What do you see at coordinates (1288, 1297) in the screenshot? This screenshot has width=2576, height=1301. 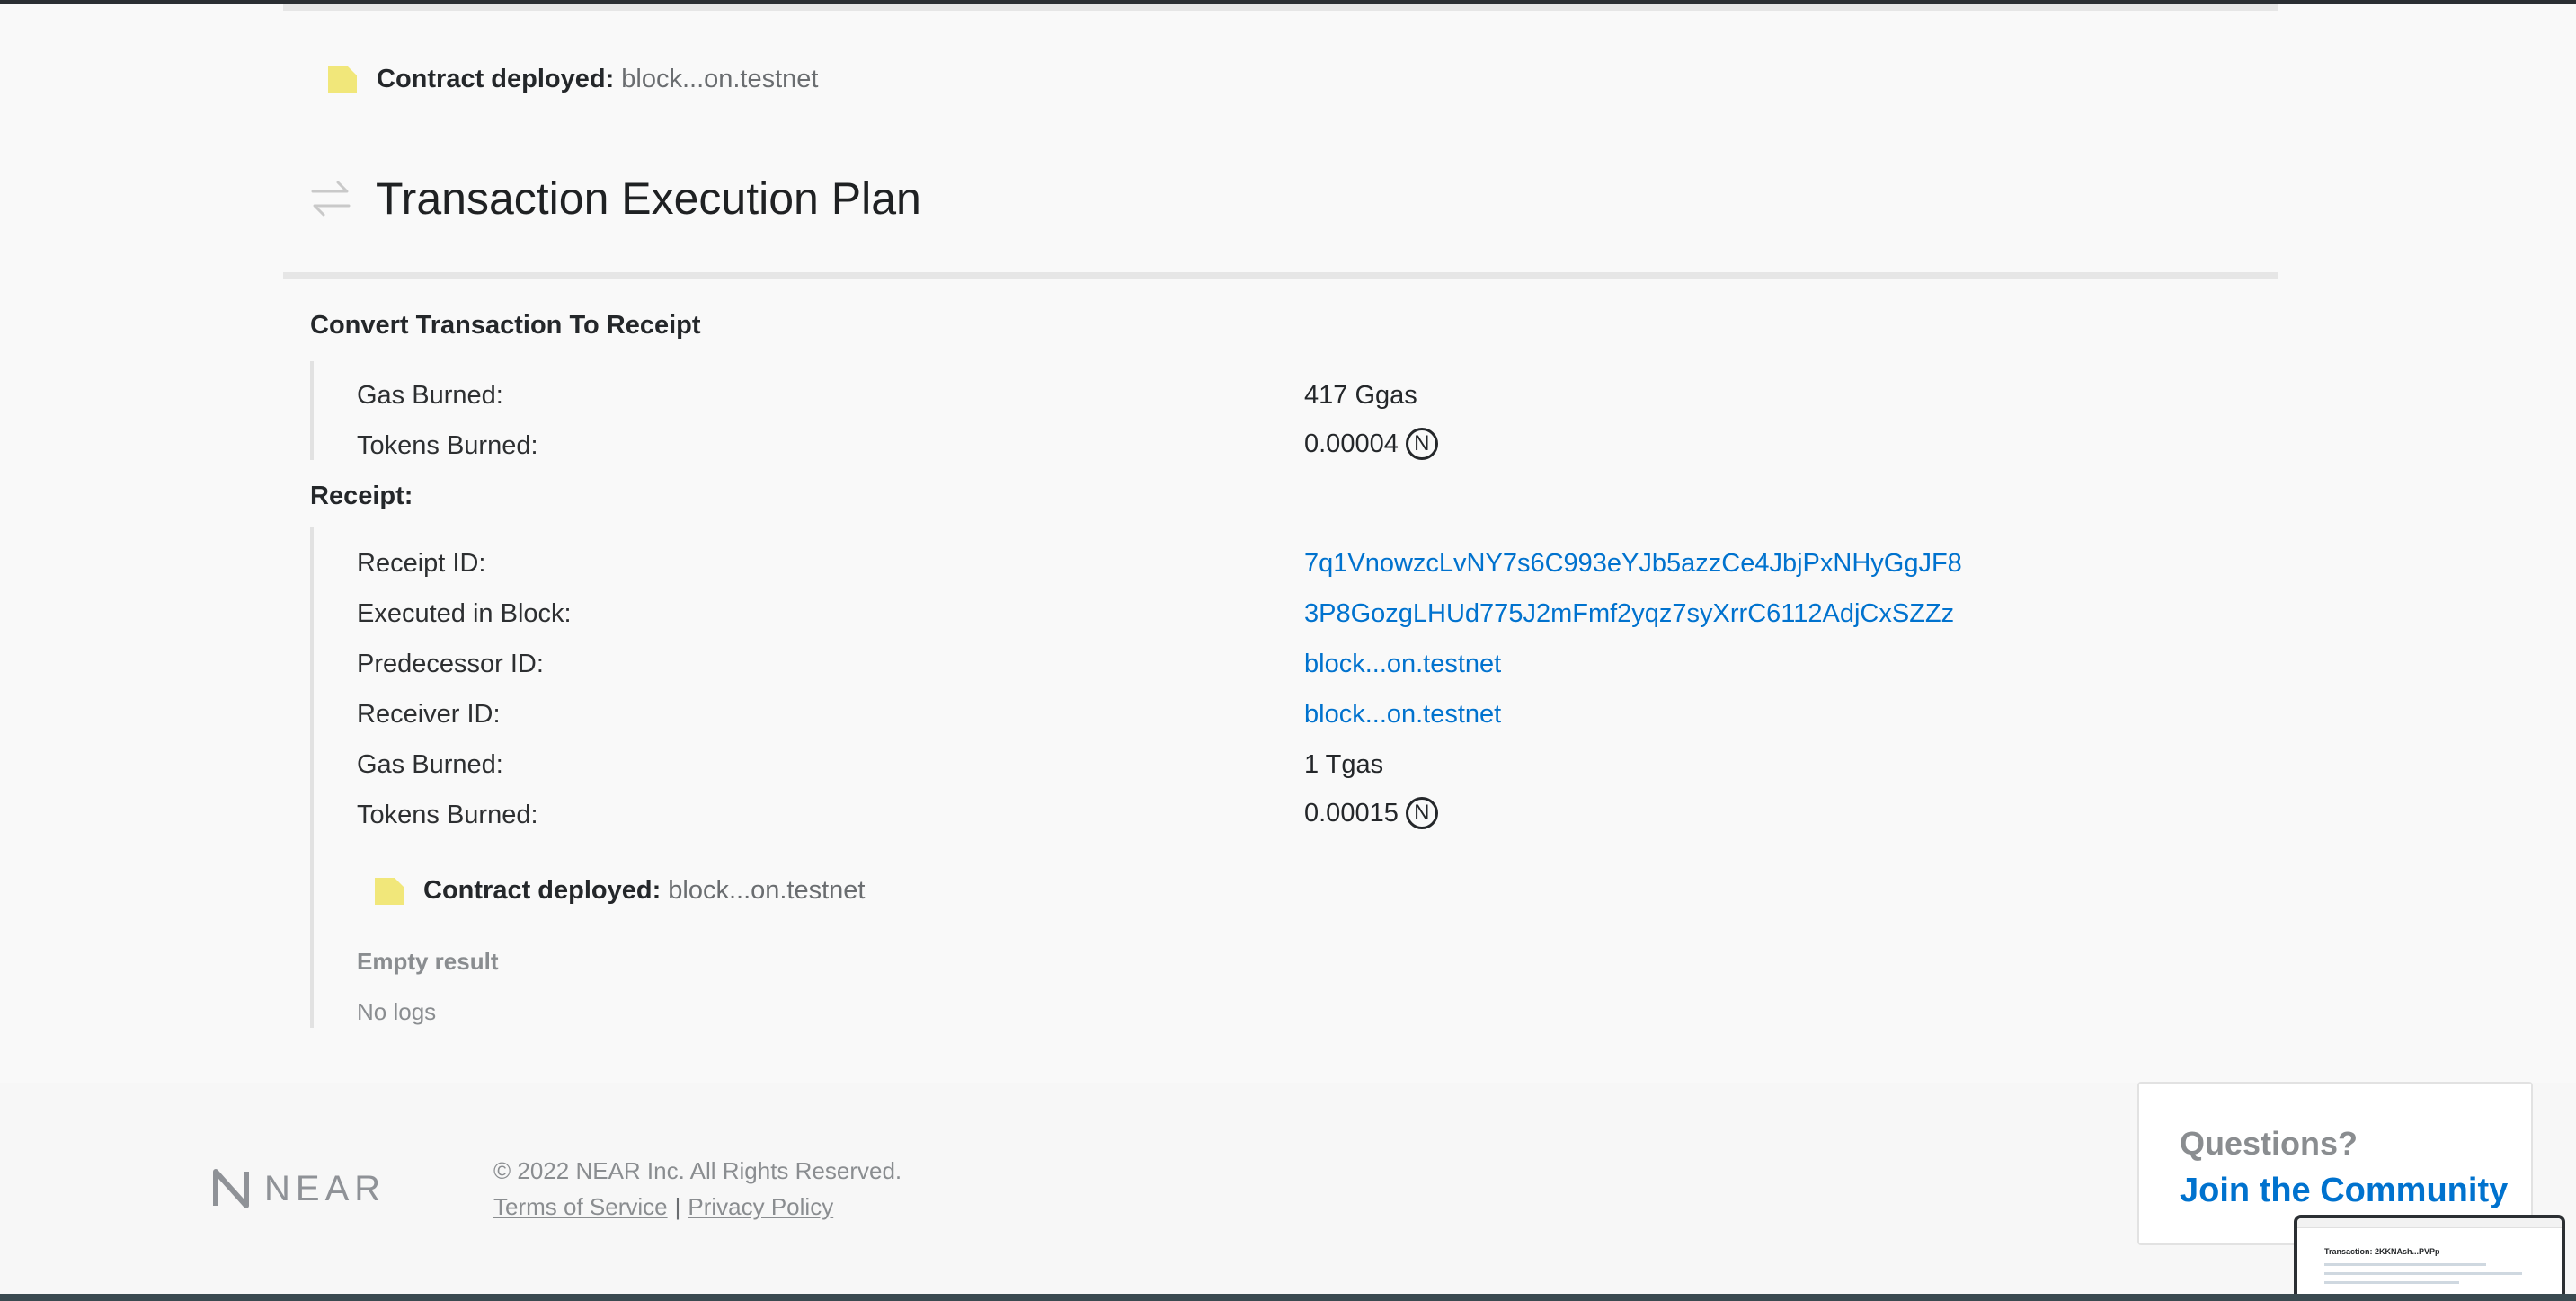 I see `window-bottom-edge` at bounding box center [1288, 1297].